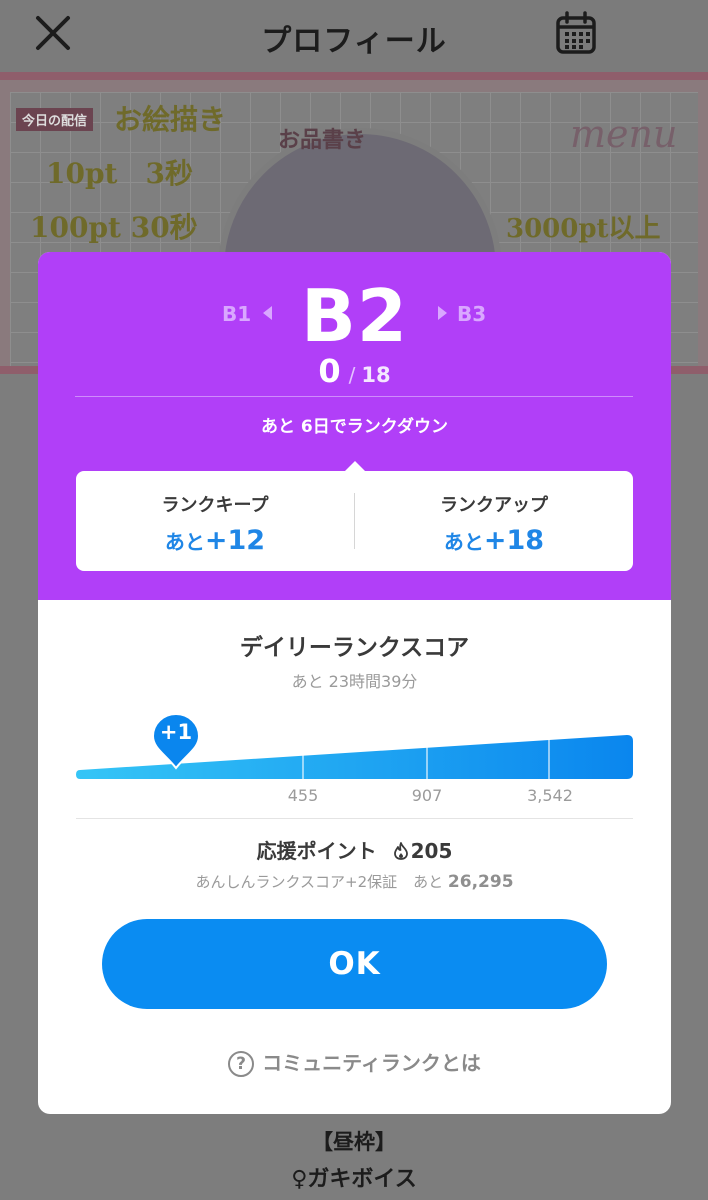 The height and width of the screenshot is (1200, 708). Describe the element at coordinates (354, 41) in the screenshot. I see `page-title: プロフィール` at that location.